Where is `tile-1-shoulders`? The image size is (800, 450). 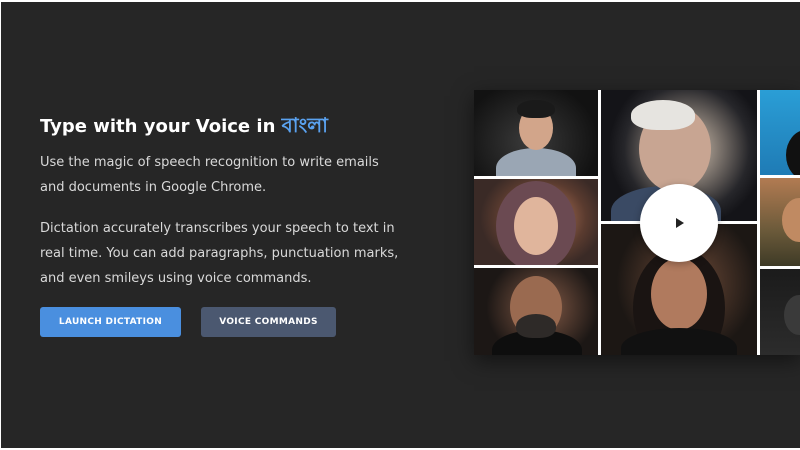
tile-1-shoulders is located at coordinates (536, 162).